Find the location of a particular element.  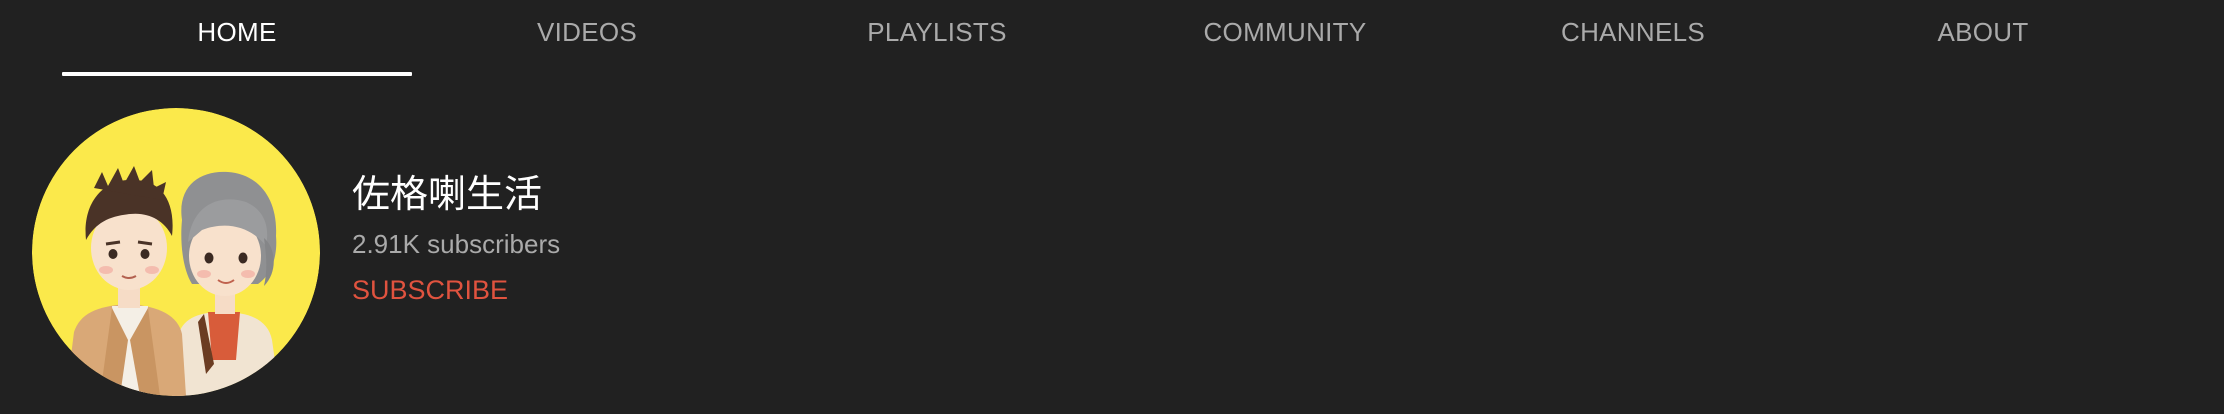

tab-playlists: PLAYLISTS is located at coordinates (937, 38).